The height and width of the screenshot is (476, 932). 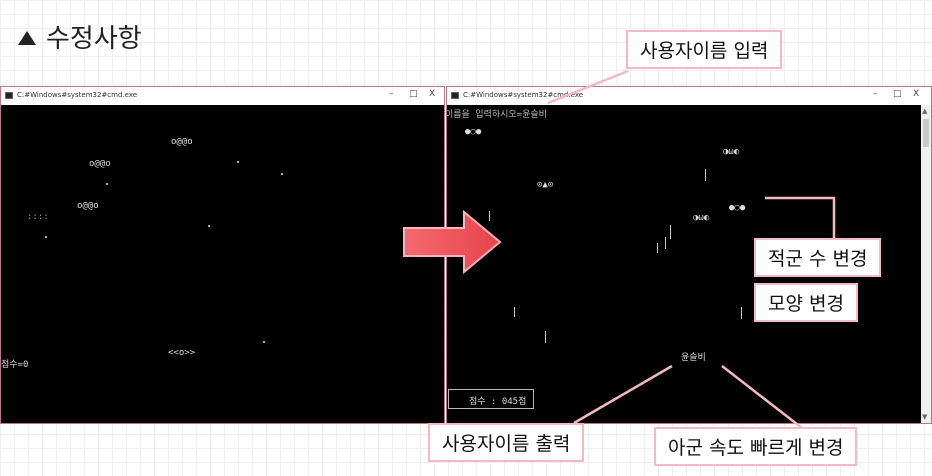 What do you see at coordinates (704, 49) in the screenshot?
I see `callout-name-input: 사용자이름 입력` at bounding box center [704, 49].